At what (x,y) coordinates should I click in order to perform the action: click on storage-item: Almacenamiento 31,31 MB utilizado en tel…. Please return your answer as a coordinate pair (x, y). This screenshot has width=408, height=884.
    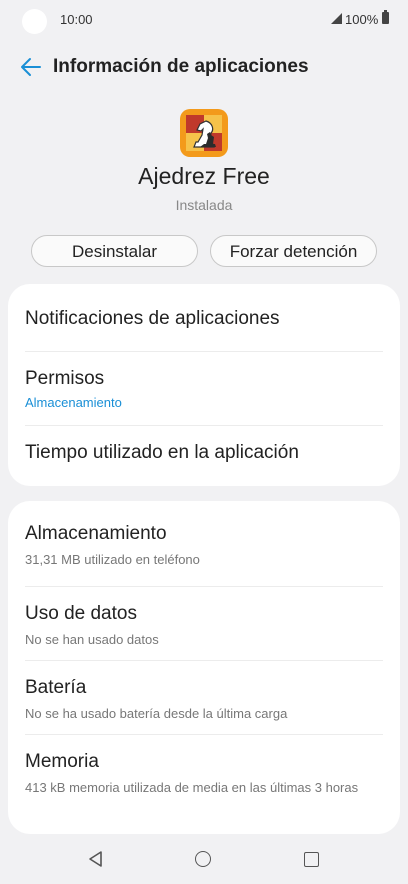
    Looking at the image, I should click on (204, 546).